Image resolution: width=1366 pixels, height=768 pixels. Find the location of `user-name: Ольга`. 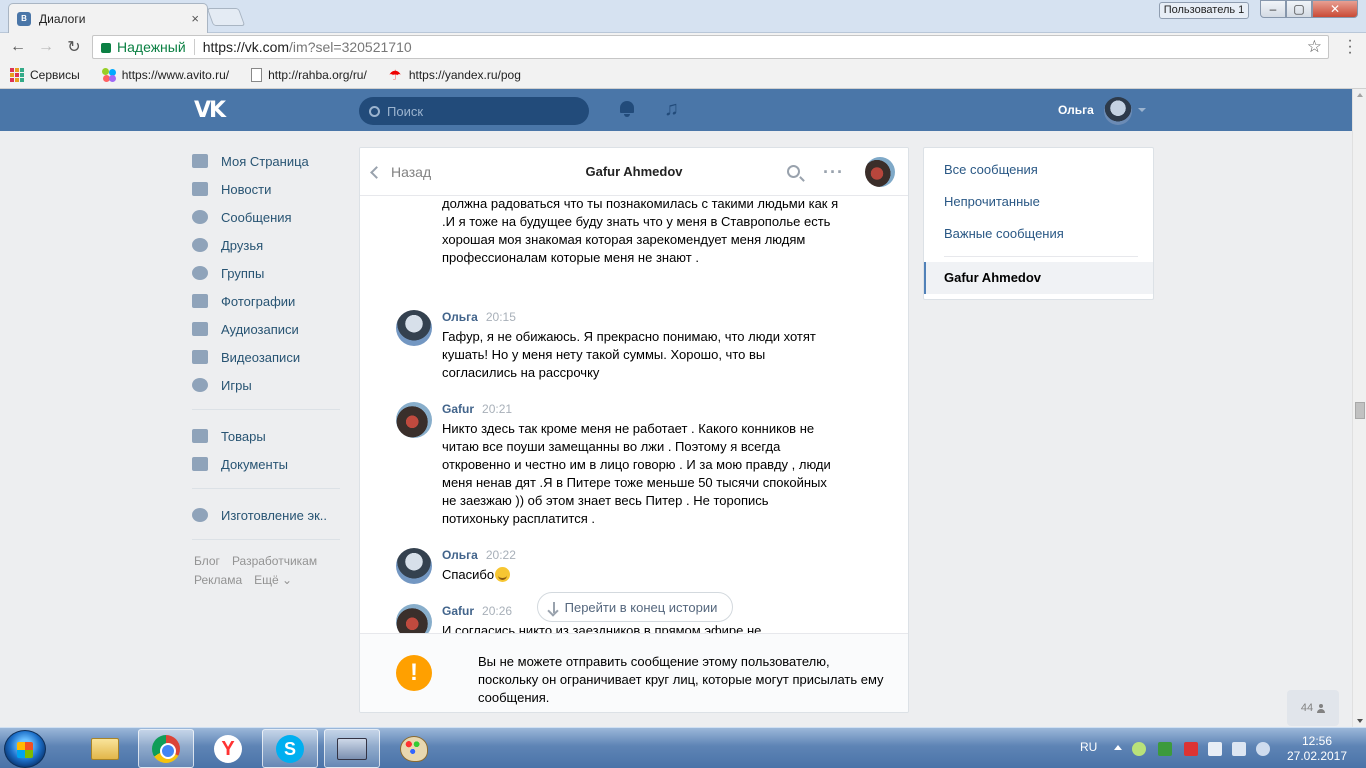

user-name: Ольга is located at coordinates (1076, 110).